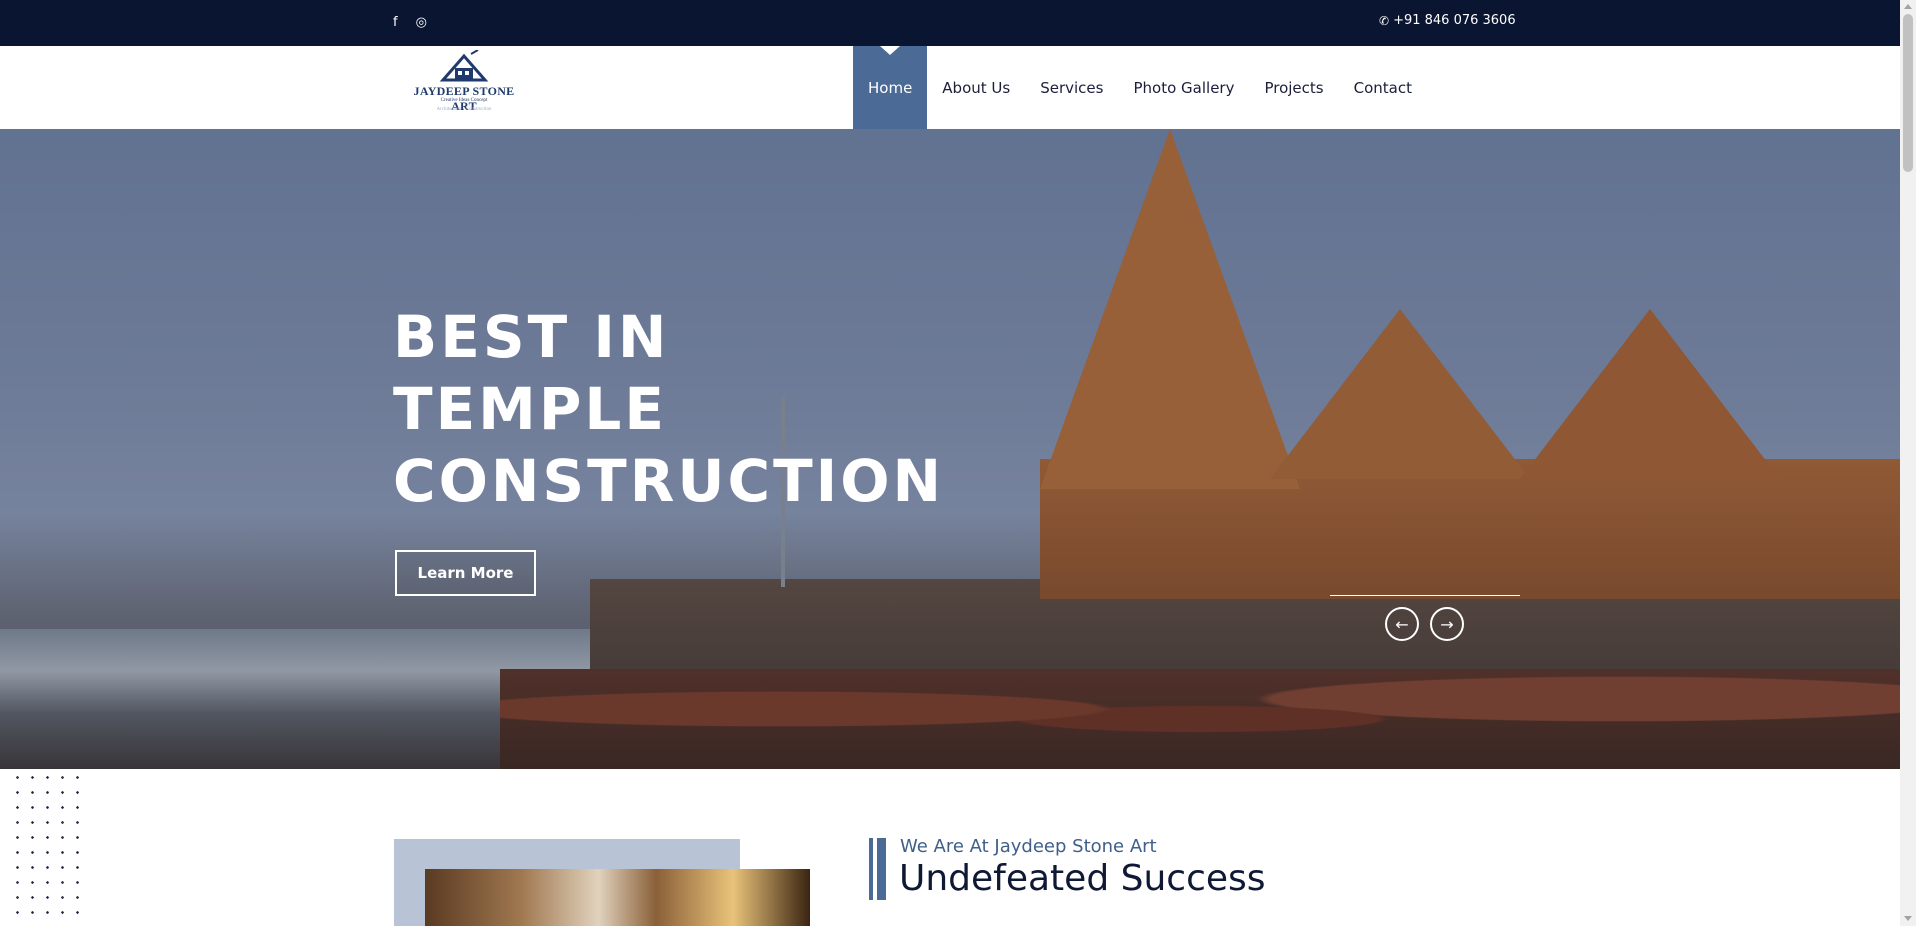  Describe the element at coordinates (669, 481) in the screenshot. I see `hero-title-line: CONSTRUCTION` at that location.